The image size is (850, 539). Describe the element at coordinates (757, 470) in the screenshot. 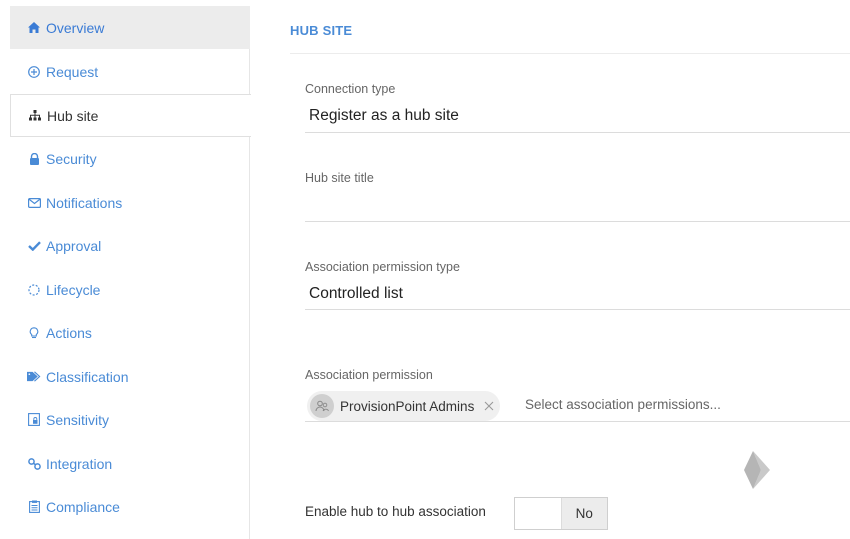

I see `chevron-decoration-icon` at that location.